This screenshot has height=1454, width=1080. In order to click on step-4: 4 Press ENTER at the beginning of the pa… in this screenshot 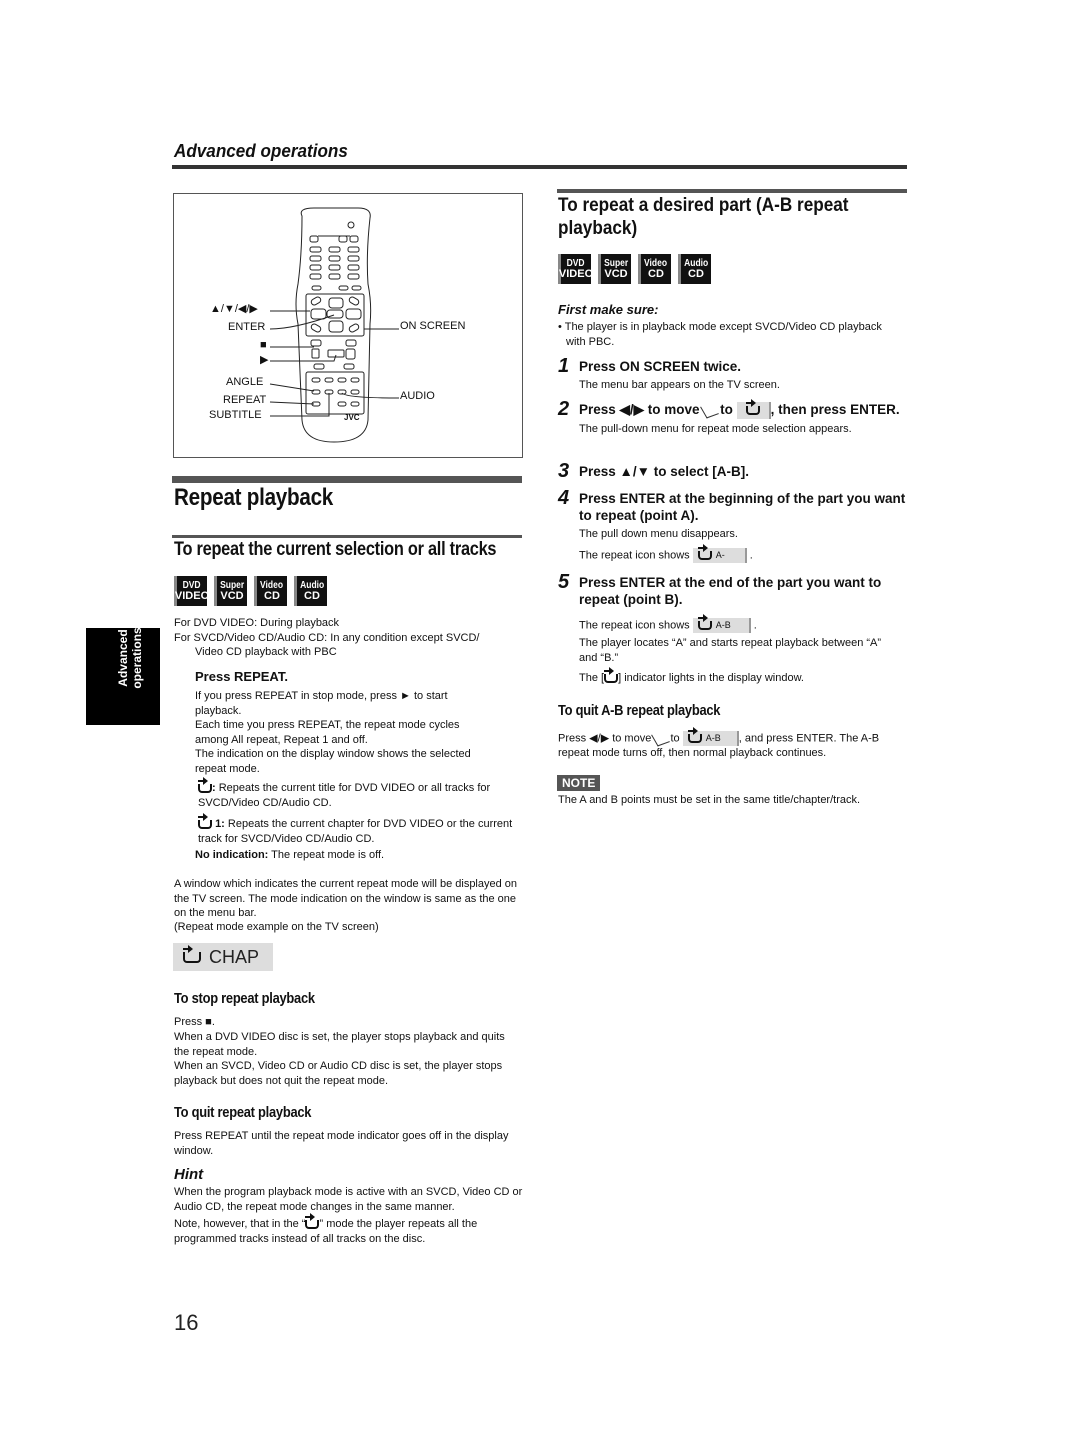, I will do `click(732, 525)`.